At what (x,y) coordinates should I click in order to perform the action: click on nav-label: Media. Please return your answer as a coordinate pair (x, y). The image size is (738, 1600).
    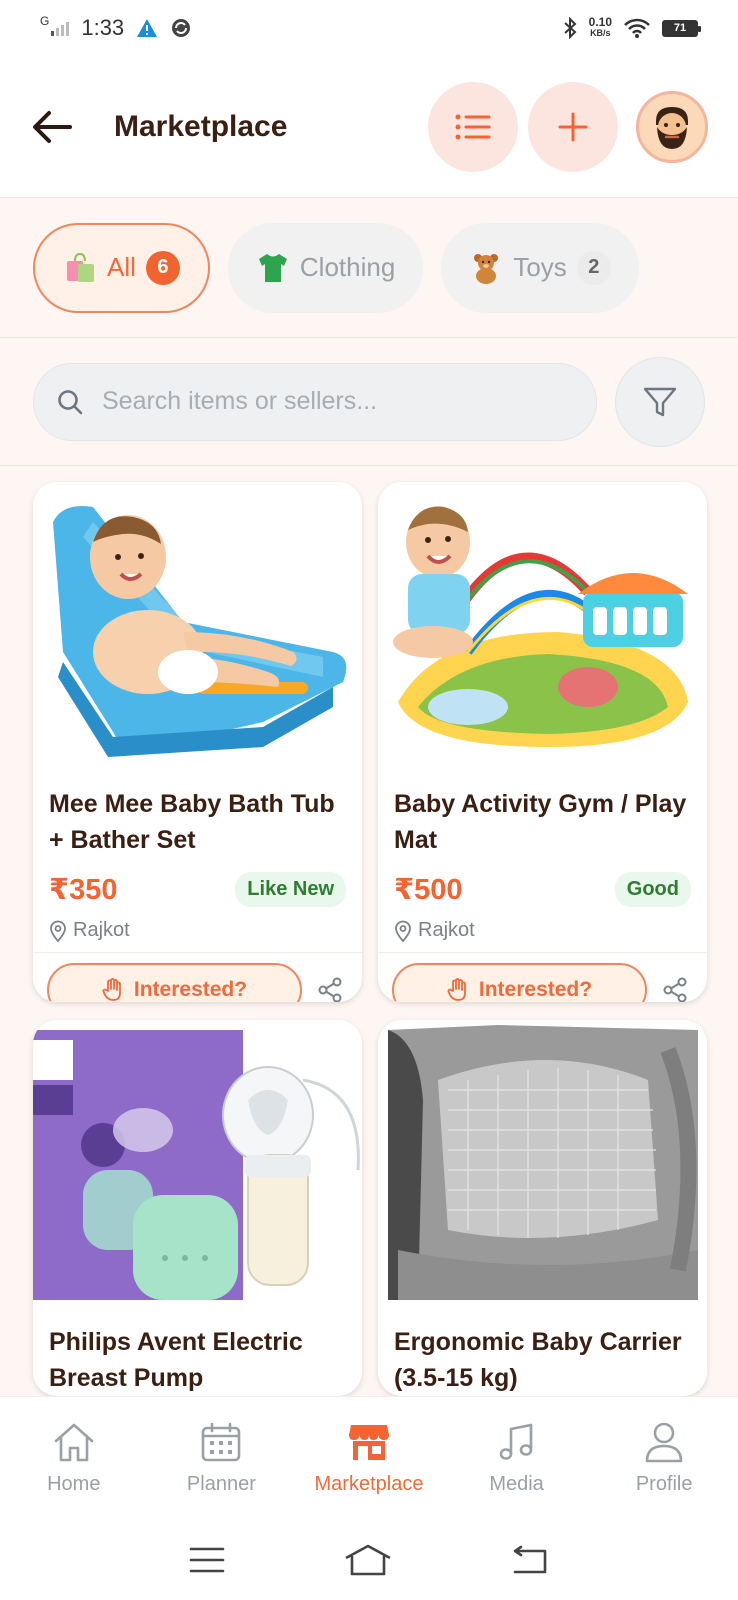
    Looking at the image, I should click on (516, 1484).